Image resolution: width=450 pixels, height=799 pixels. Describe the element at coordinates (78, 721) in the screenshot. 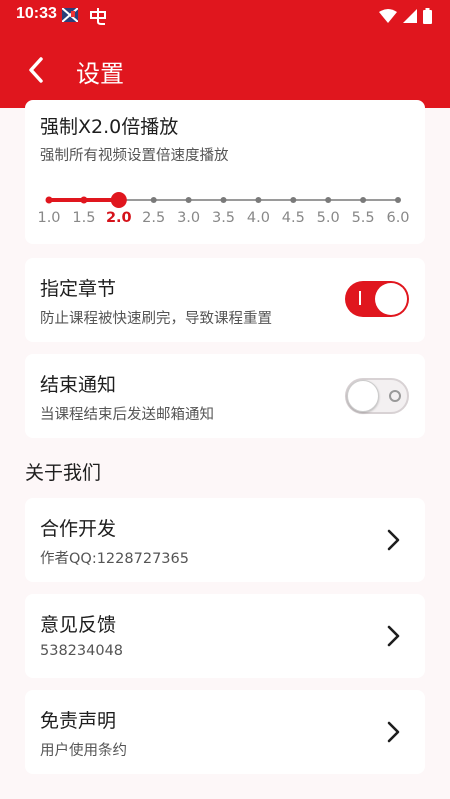

I see `about-item-title: 免责声明` at that location.